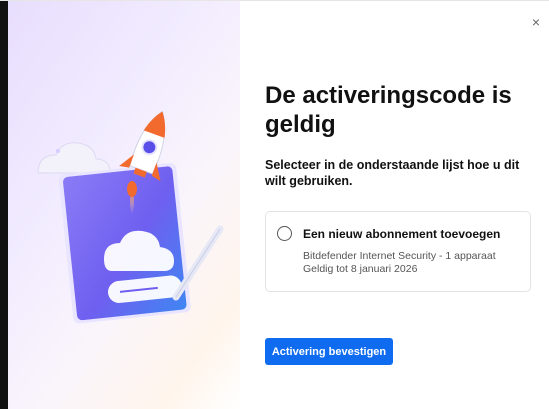 The height and width of the screenshot is (409, 549). Describe the element at coordinates (360, 269) in the screenshot. I see `option-validity: Geldig tot 8 januari 2026` at that location.